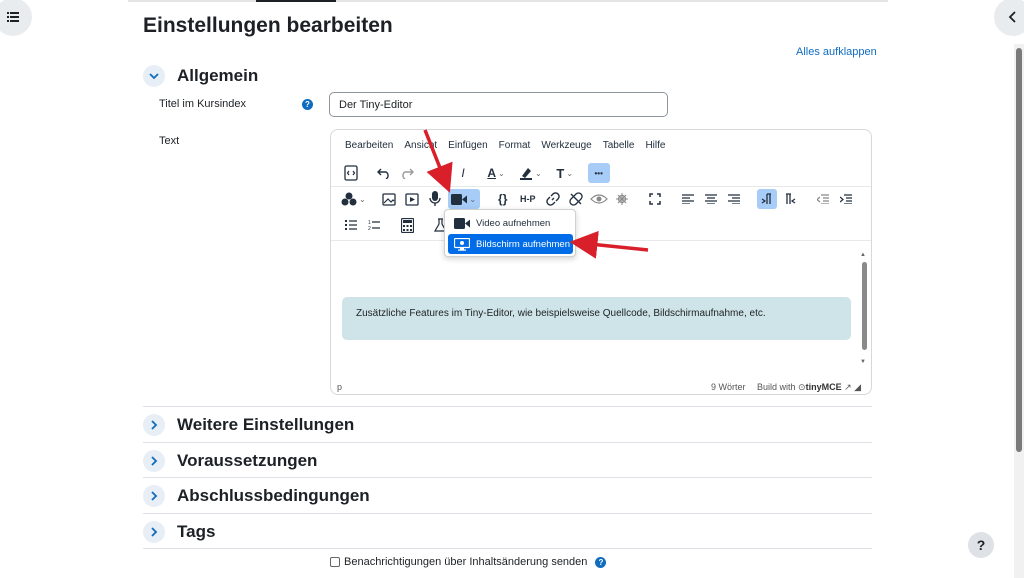 The image size is (1024, 578). What do you see at coordinates (498, 104) in the screenshot?
I see `course-index-title-input` at bounding box center [498, 104].